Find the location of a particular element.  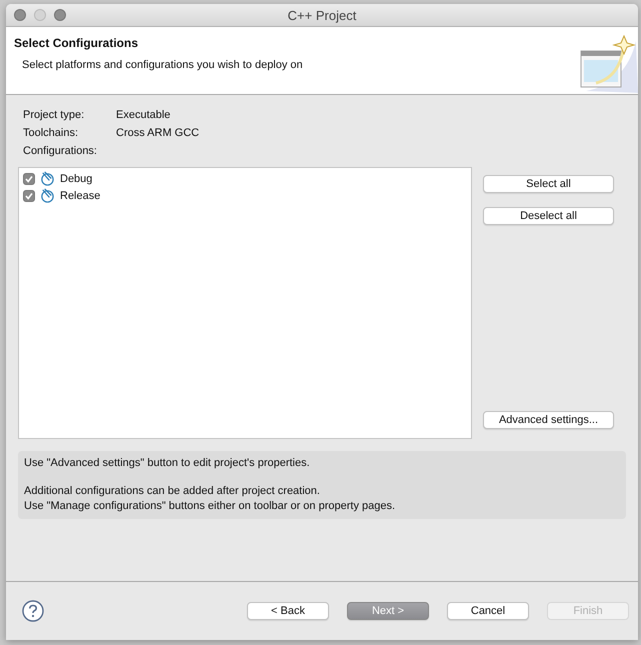

configuration-name: Release is located at coordinates (80, 196).